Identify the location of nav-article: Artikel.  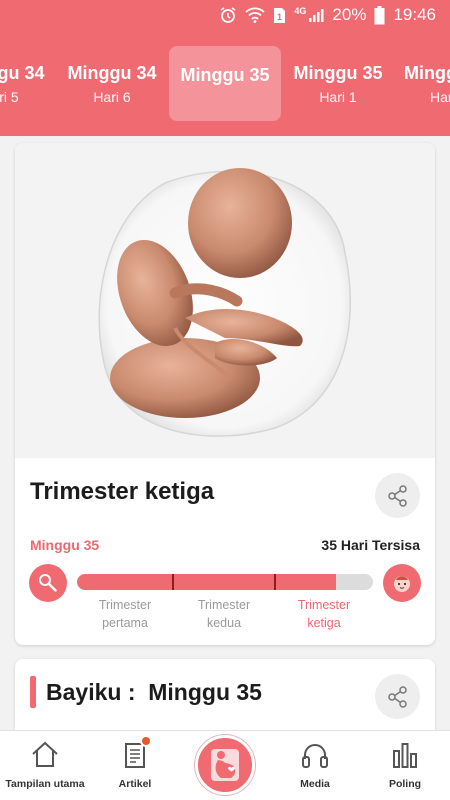
(135, 765).